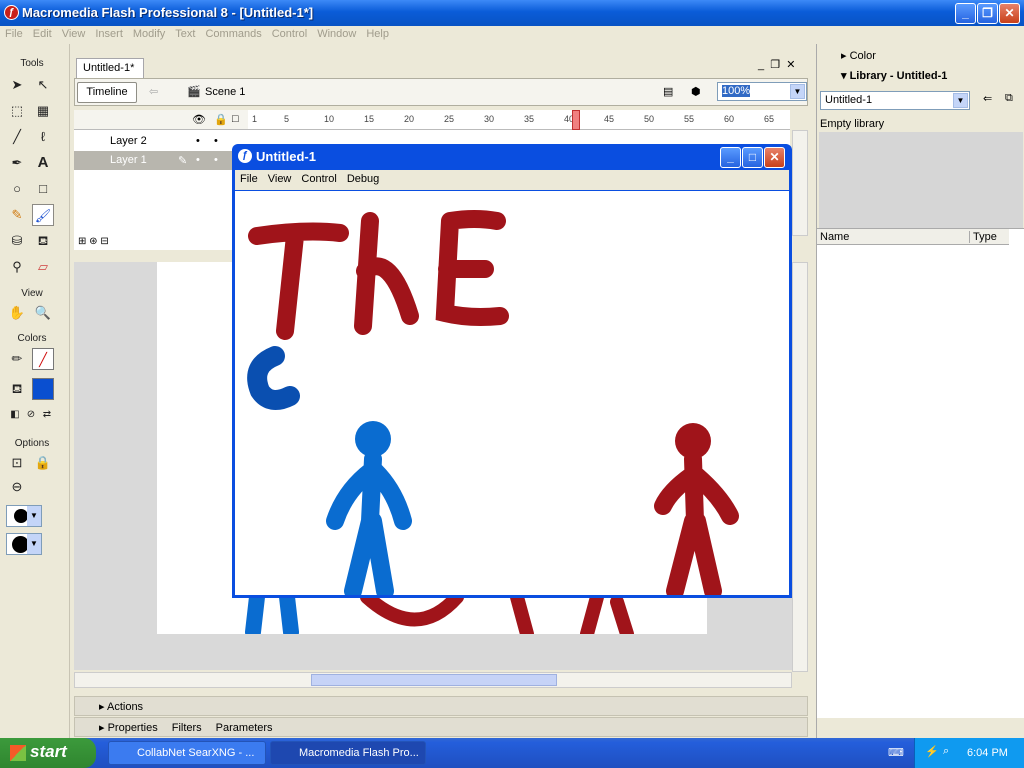  What do you see at coordinates (43, 85) in the screenshot?
I see `subselection-tool-icon: ↖` at bounding box center [43, 85].